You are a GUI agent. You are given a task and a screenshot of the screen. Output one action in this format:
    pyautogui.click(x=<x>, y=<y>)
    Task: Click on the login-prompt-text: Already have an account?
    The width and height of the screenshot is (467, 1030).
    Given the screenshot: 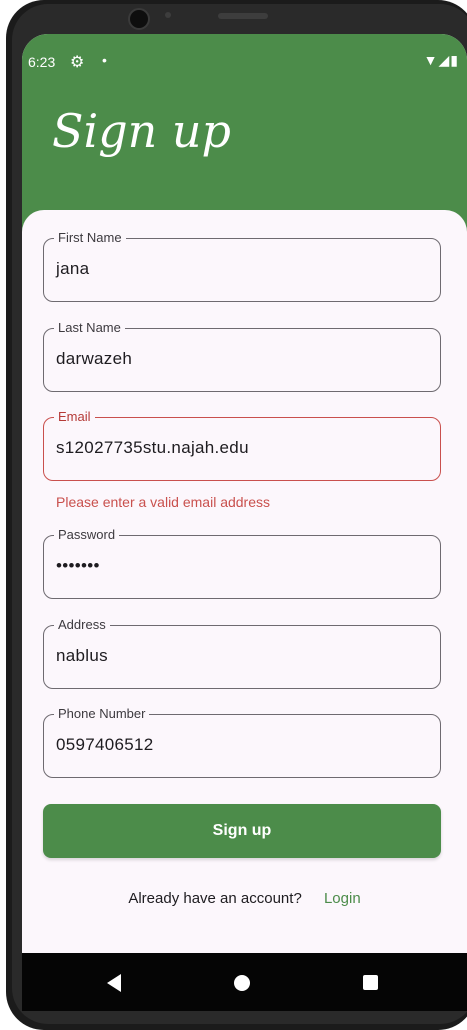 What is the action you would take?
    pyautogui.click(x=215, y=898)
    